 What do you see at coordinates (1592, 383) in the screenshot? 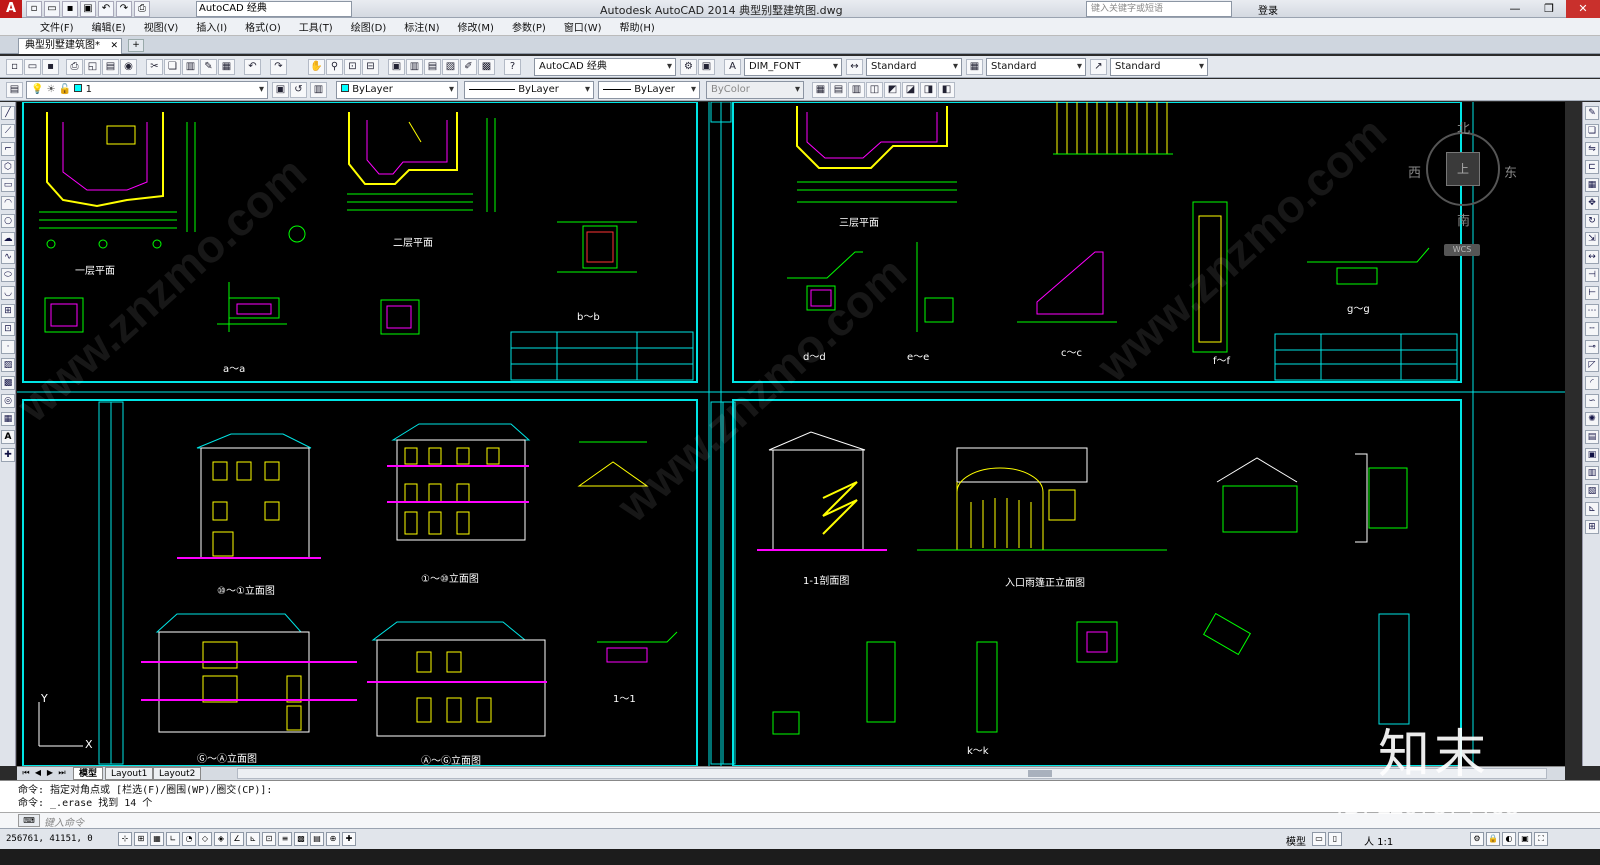
I see `fillet-icon: ◜` at bounding box center [1592, 383].